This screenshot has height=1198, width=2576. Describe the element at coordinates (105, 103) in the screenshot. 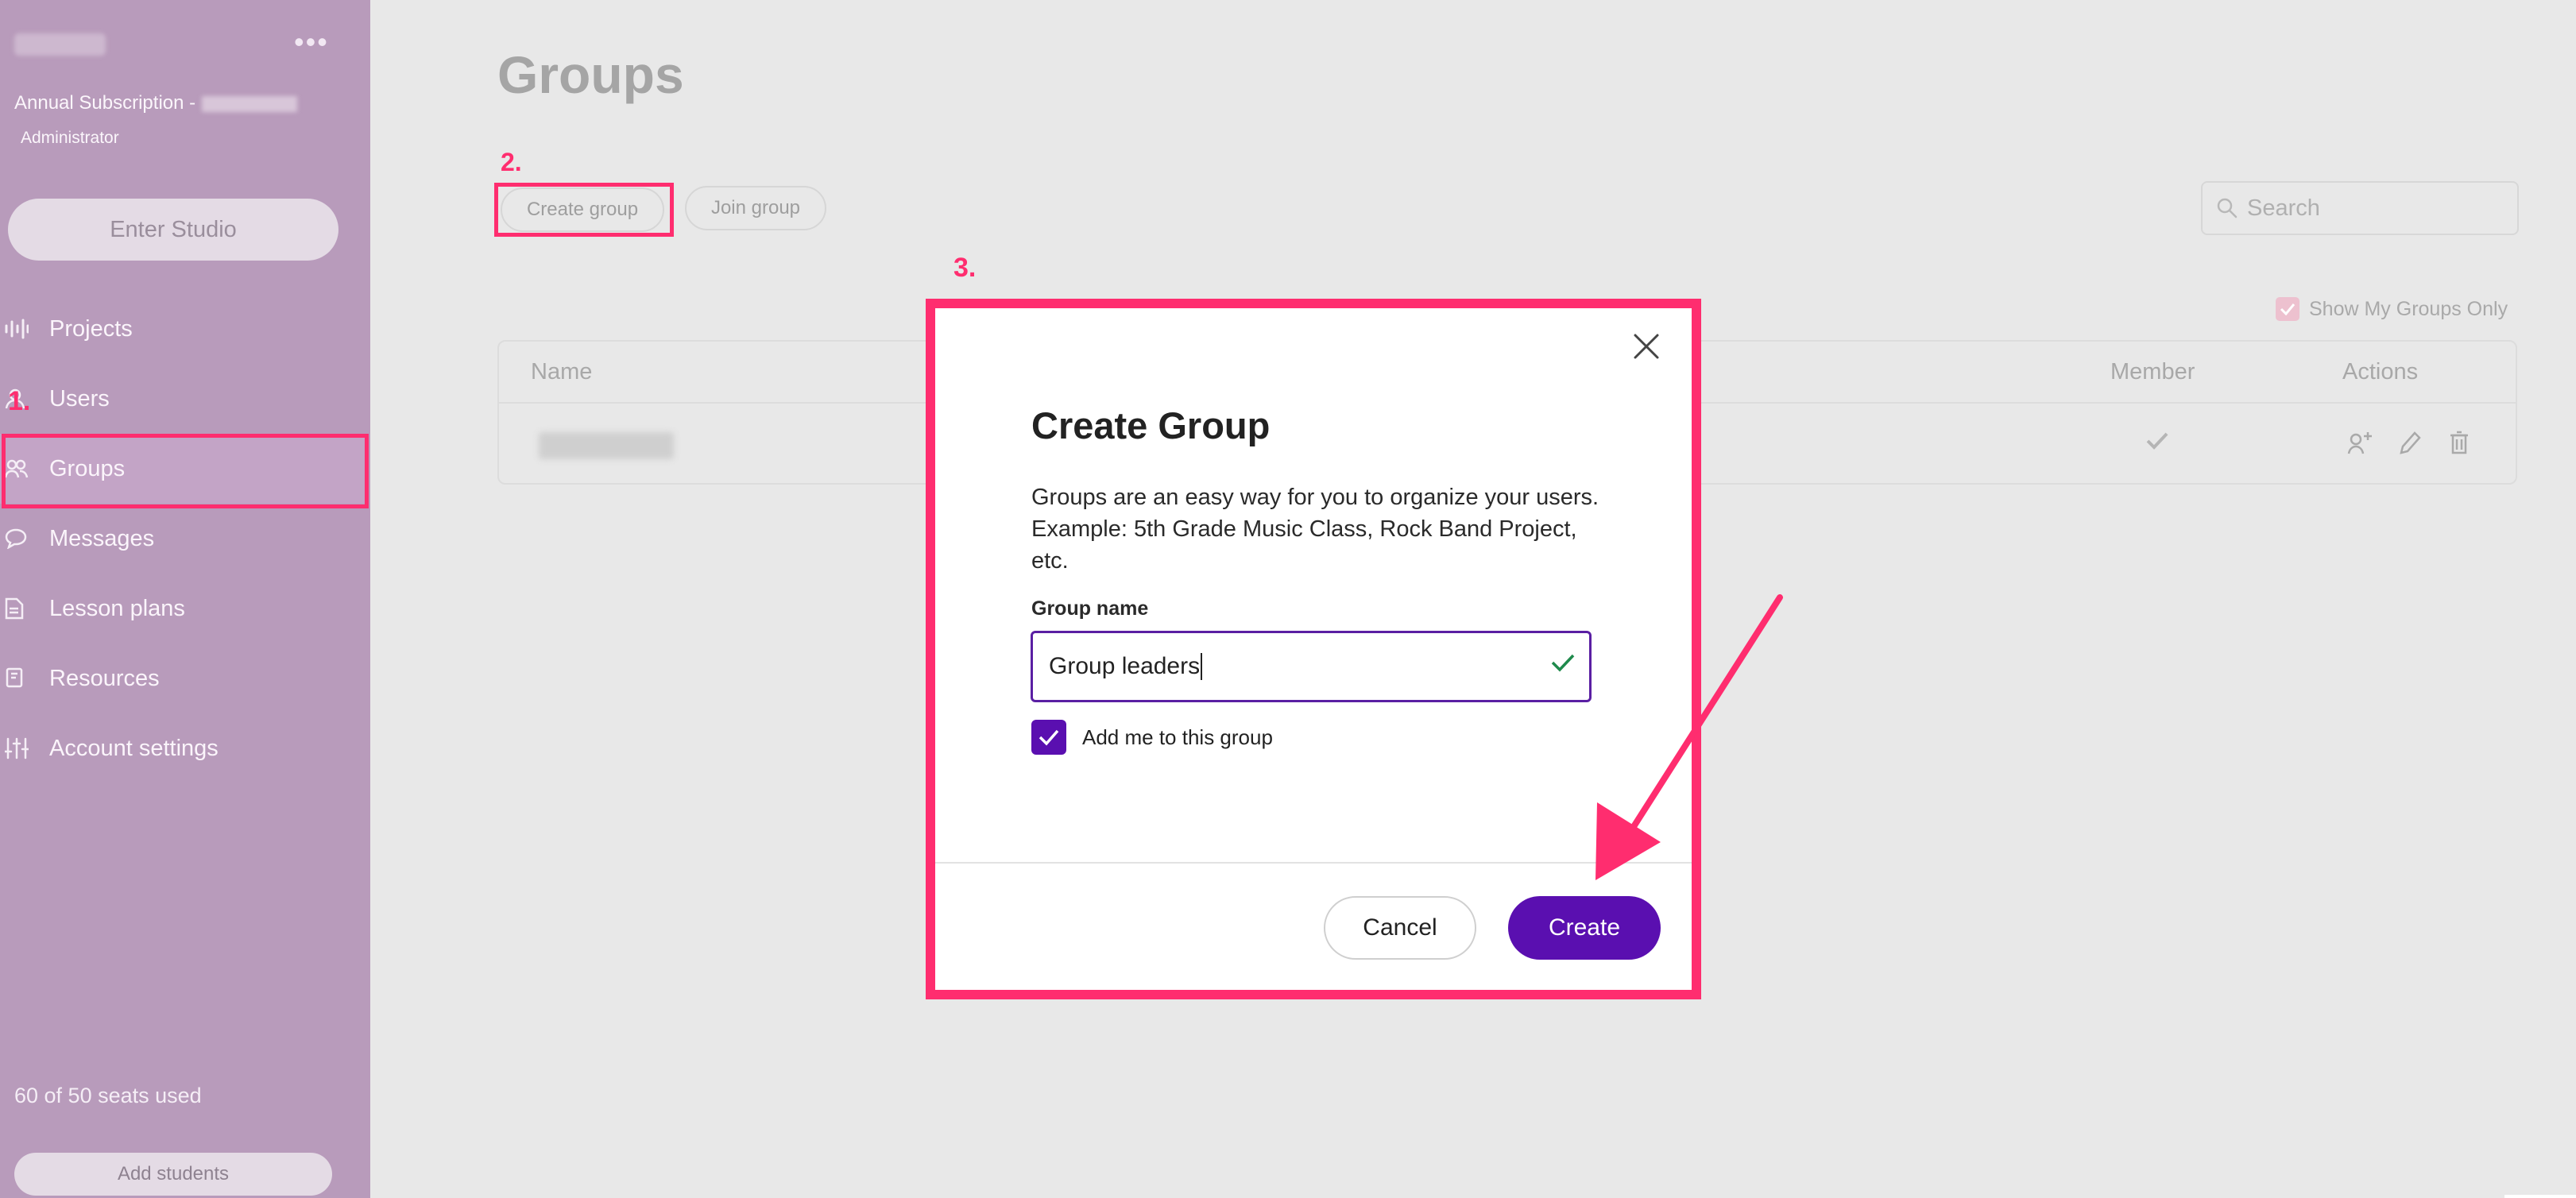

I see `subscription-text: Annual Subscription -` at that location.